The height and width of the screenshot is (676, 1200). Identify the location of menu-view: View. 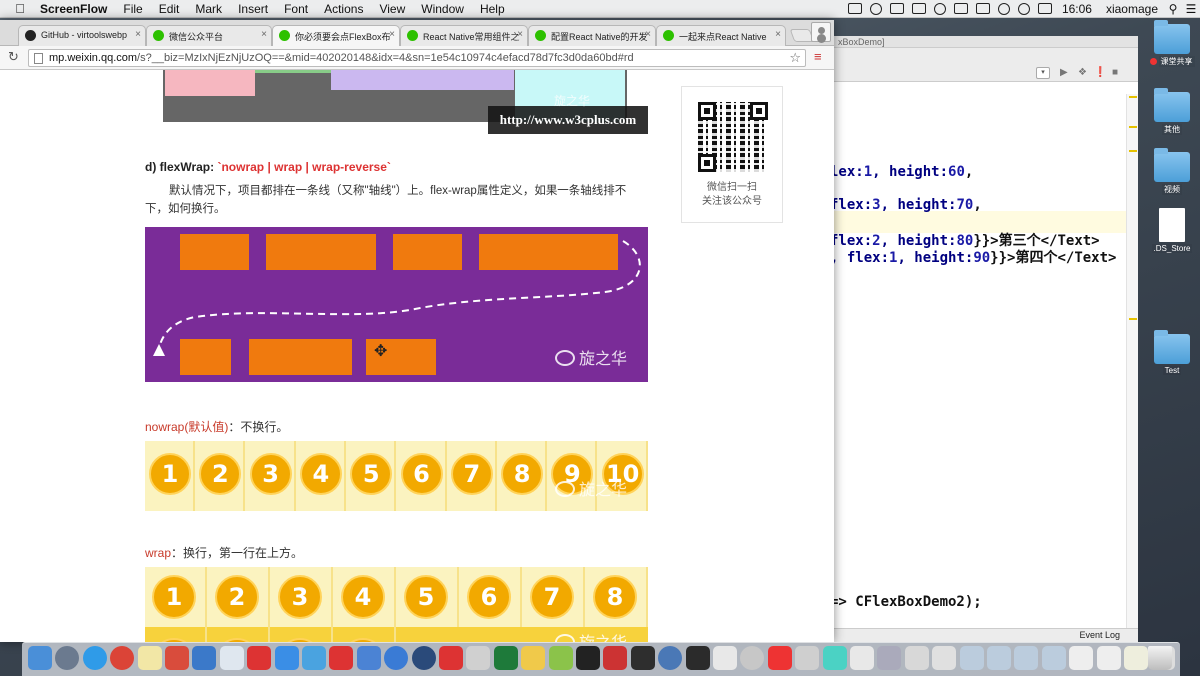
(392, 9).